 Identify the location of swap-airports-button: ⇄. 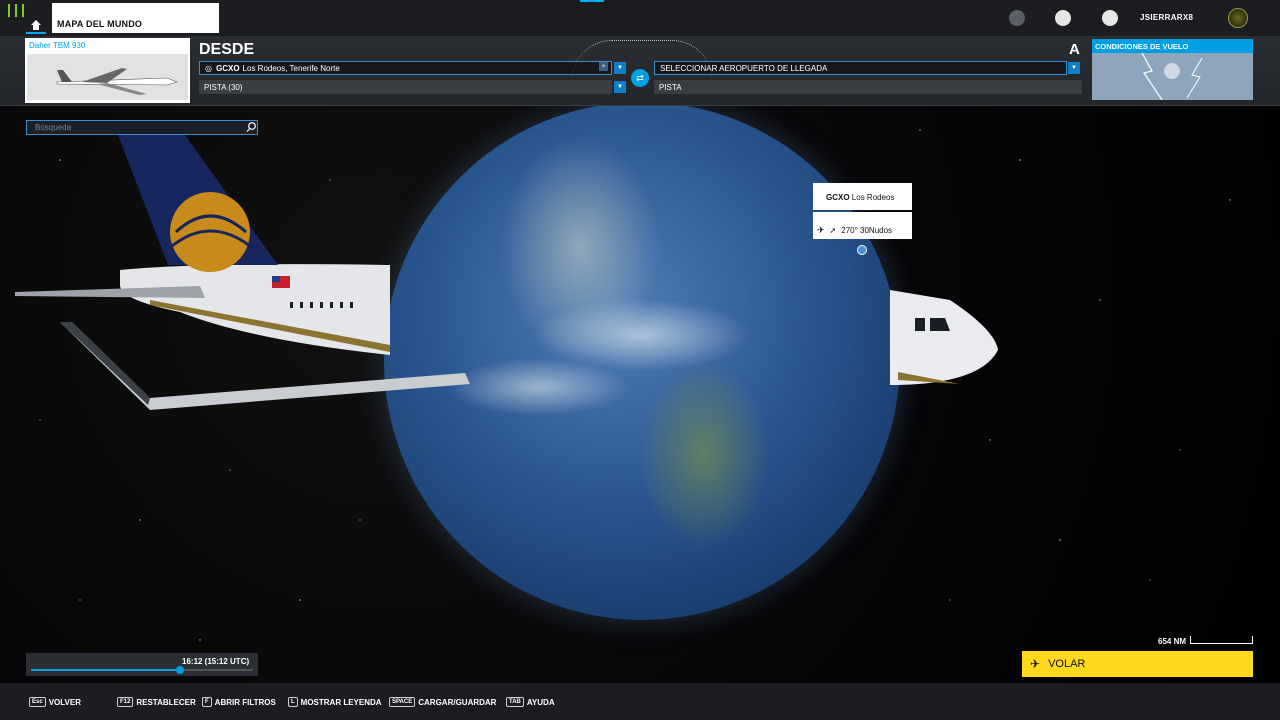
(640, 78).